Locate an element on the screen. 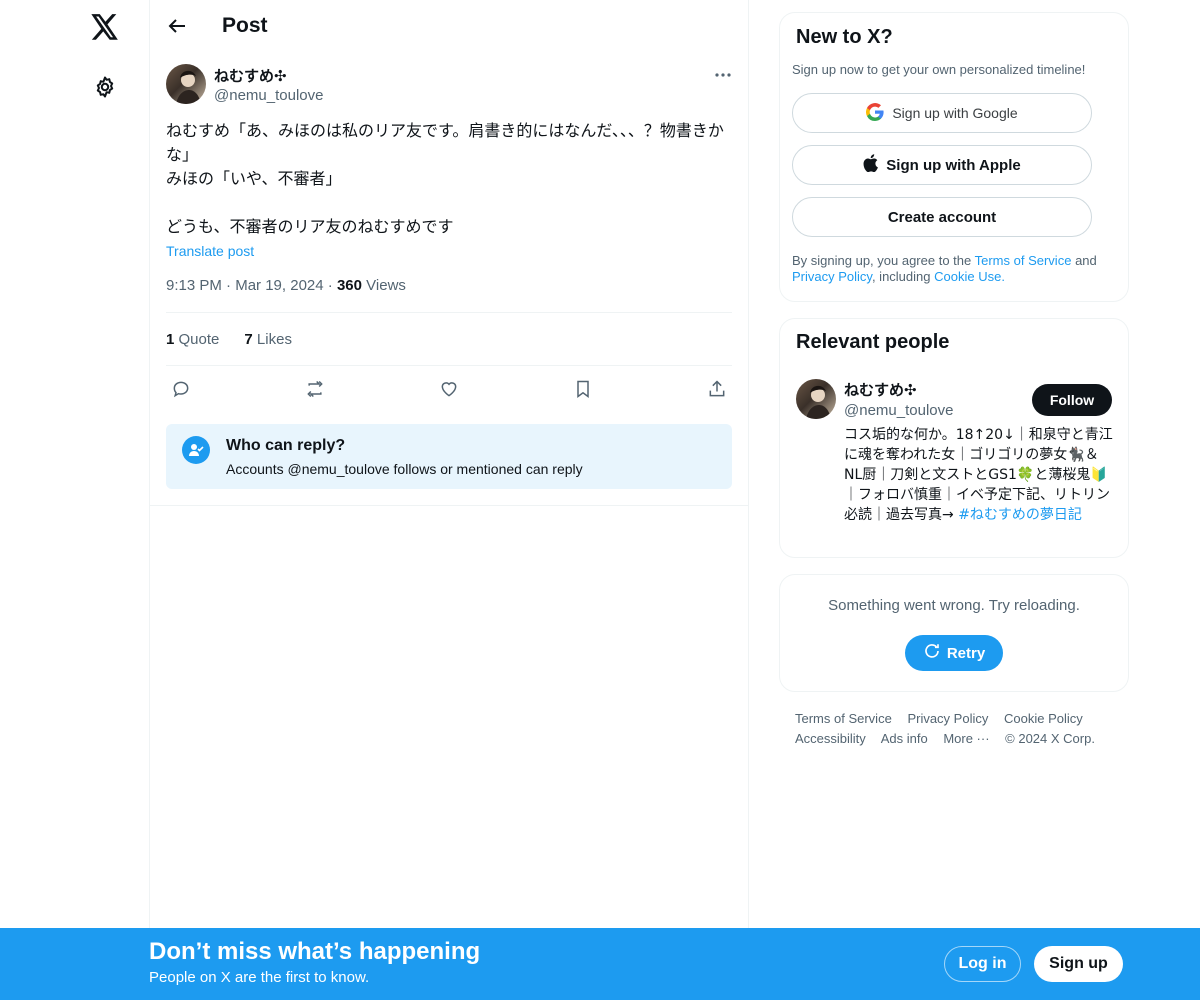 Image resolution: width=1200 pixels, height=1000 pixels. quotes-label: Quote is located at coordinates (199, 339).